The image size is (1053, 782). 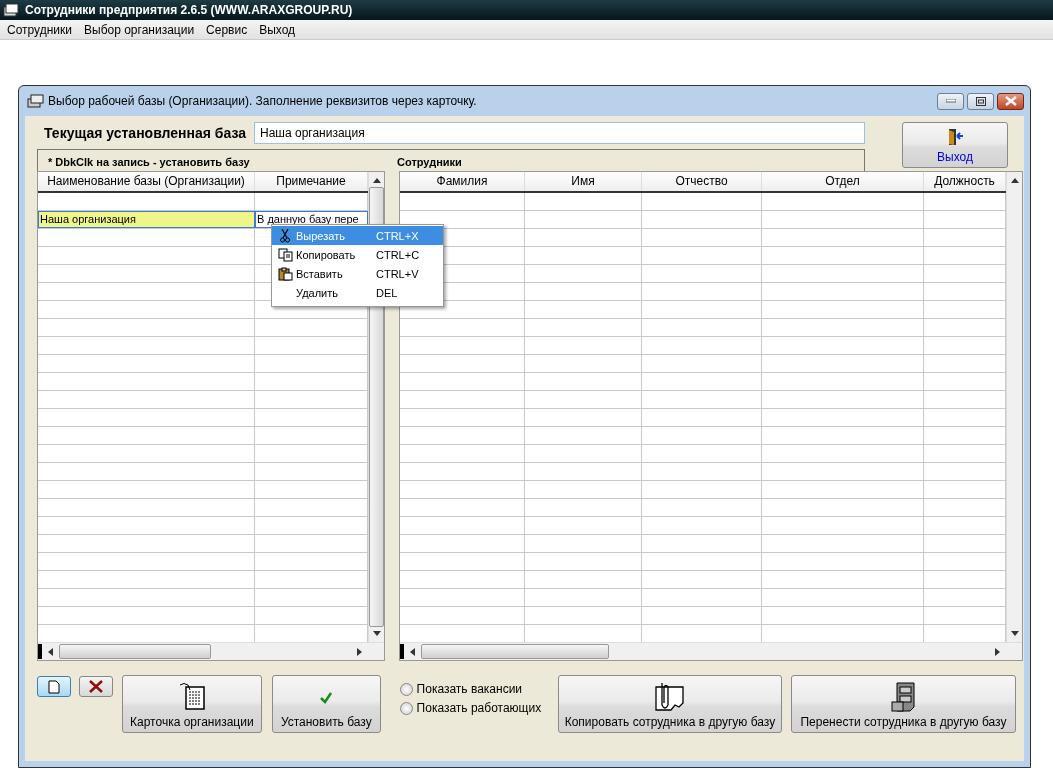 I want to click on current-base-label: Текущая установленная база, so click(x=145, y=133).